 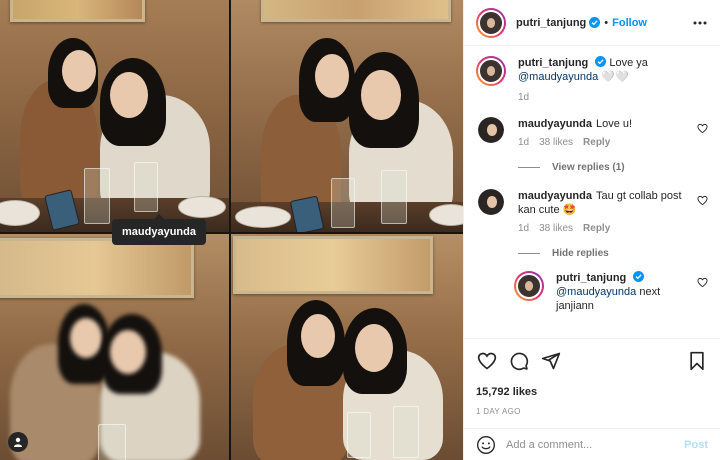 I want to click on caption-mention: @maudyayunda, so click(x=558, y=77).